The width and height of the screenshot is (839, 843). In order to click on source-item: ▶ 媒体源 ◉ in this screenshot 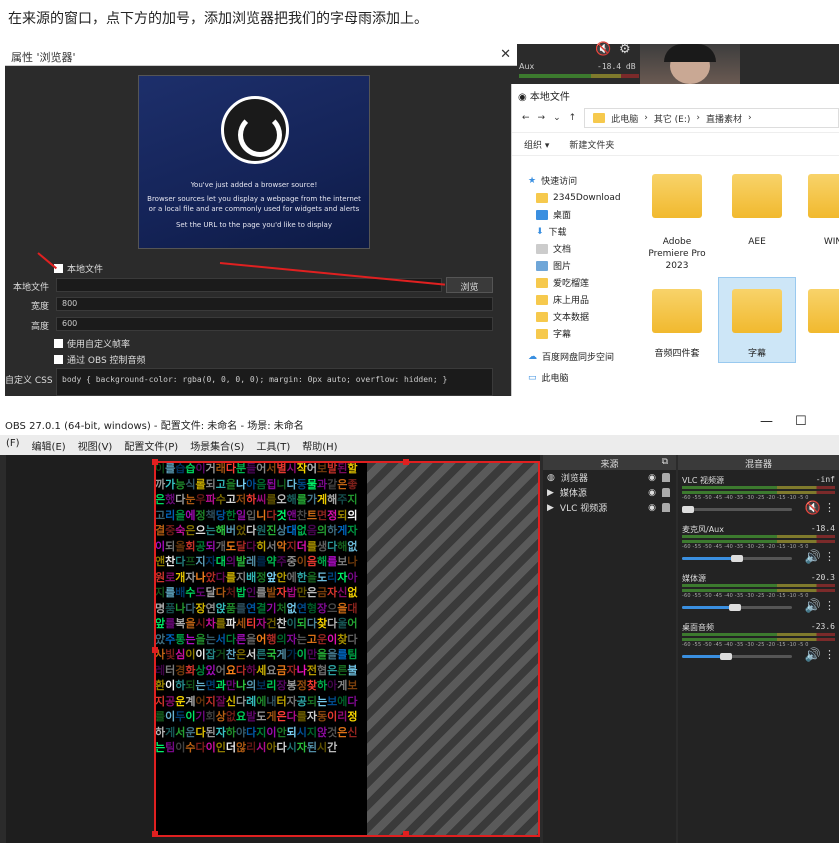, I will do `click(609, 492)`.